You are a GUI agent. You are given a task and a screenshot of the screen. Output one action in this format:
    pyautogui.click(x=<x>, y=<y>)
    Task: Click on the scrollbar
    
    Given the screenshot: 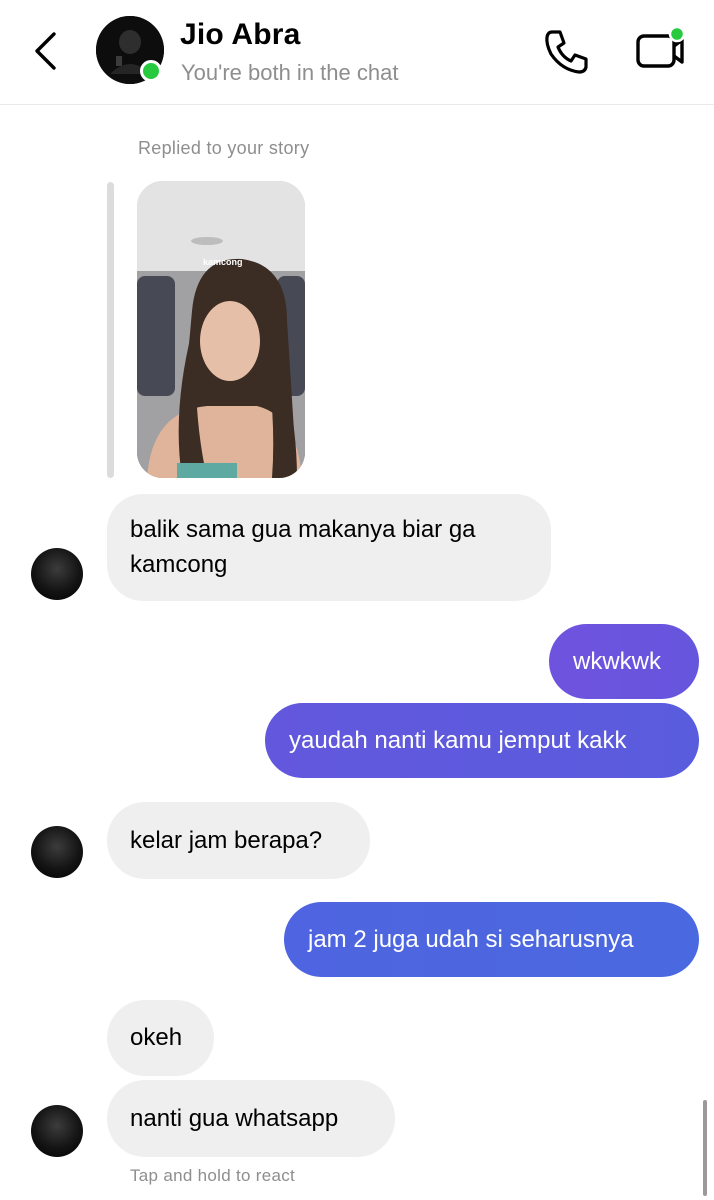 What is the action you would take?
    pyautogui.click(x=705, y=1148)
    